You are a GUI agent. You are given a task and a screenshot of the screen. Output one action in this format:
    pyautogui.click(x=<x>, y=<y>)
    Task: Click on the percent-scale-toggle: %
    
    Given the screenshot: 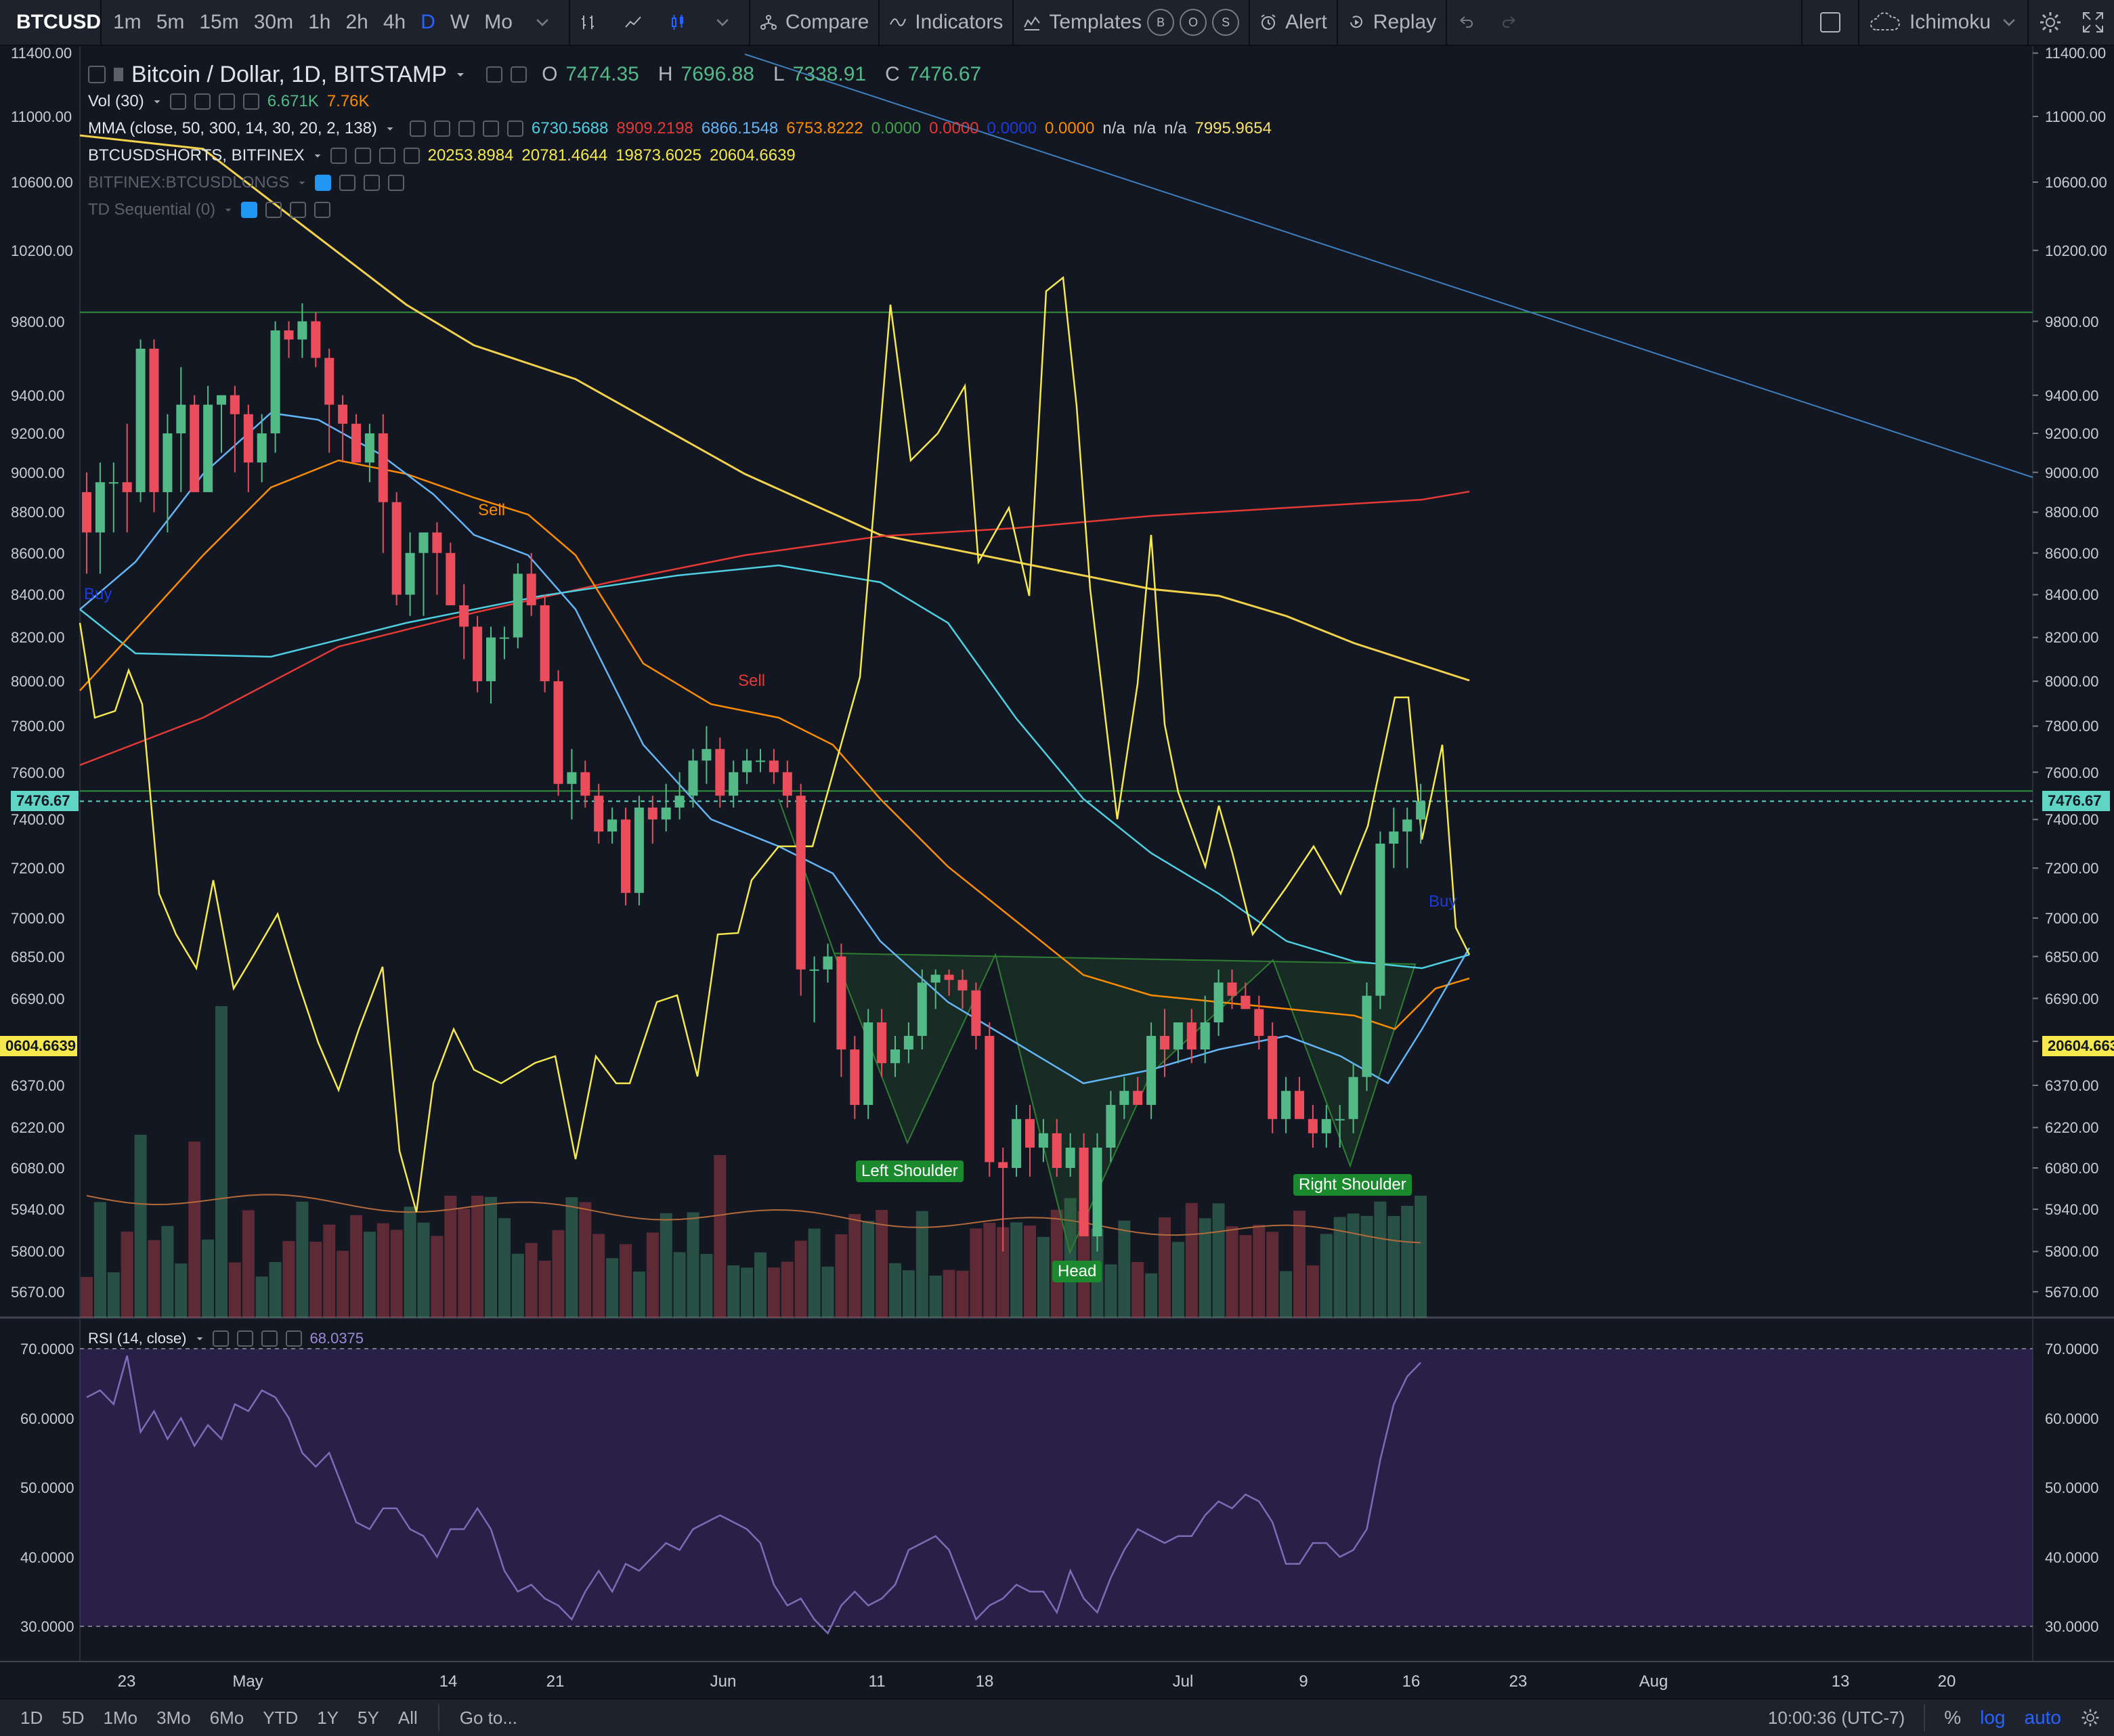 What is the action you would take?
    pyautogui.click(x=1952, y=1718)
    